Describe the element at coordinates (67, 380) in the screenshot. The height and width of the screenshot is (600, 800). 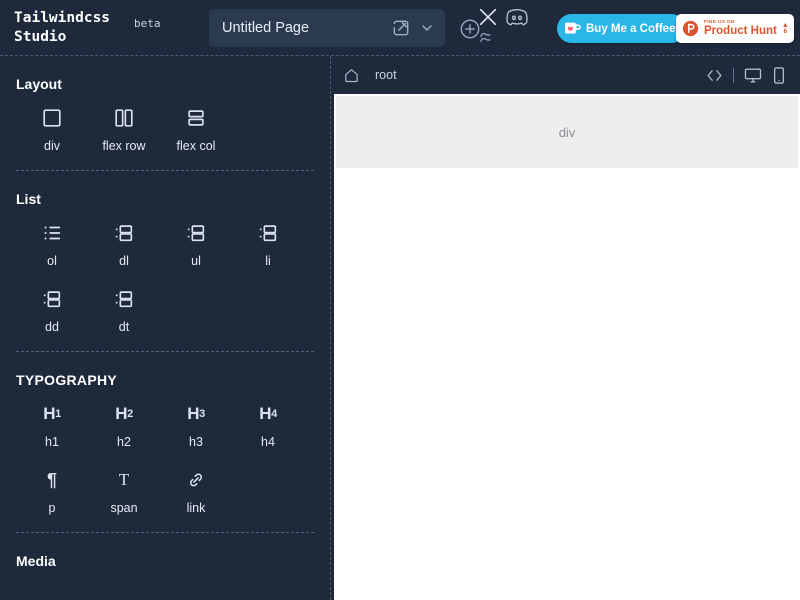
I see `section-title-typography: TYPOGRAPHY` at that location.